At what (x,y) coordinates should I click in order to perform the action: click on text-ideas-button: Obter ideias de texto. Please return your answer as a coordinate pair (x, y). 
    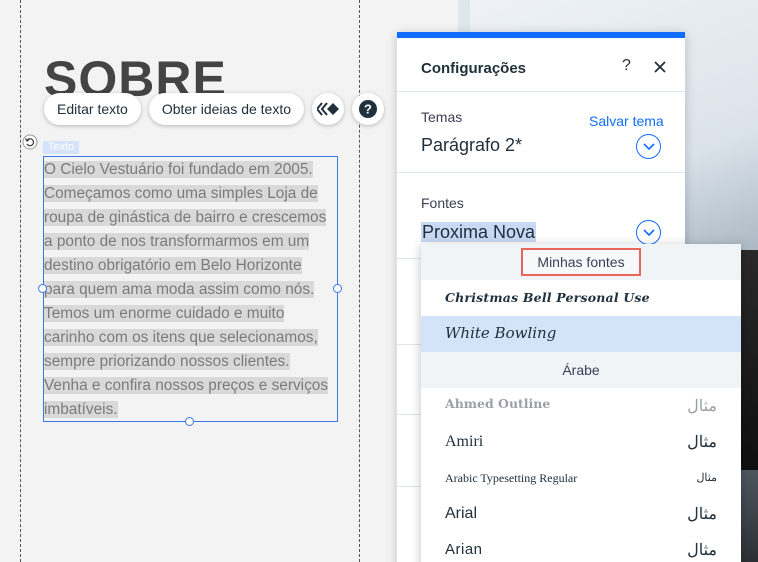
    Looking at the image, I should click on (226, 109).